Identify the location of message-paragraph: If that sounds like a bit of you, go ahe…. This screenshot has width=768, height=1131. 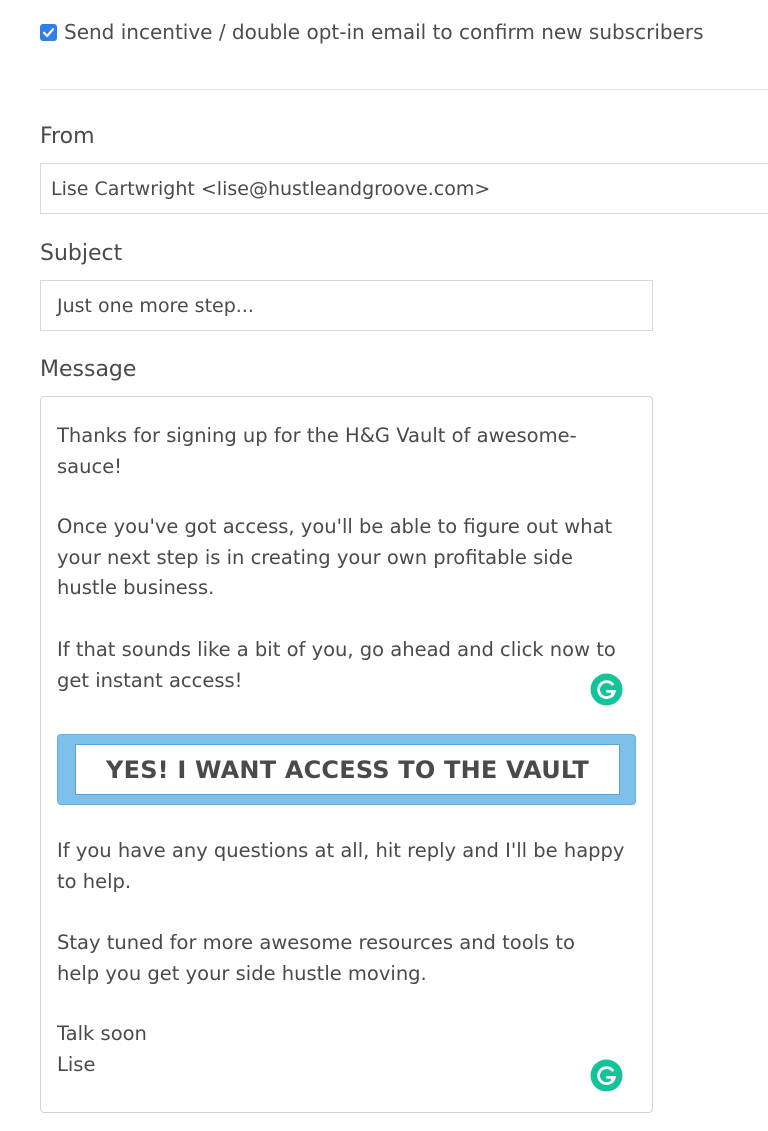
(347, 665).